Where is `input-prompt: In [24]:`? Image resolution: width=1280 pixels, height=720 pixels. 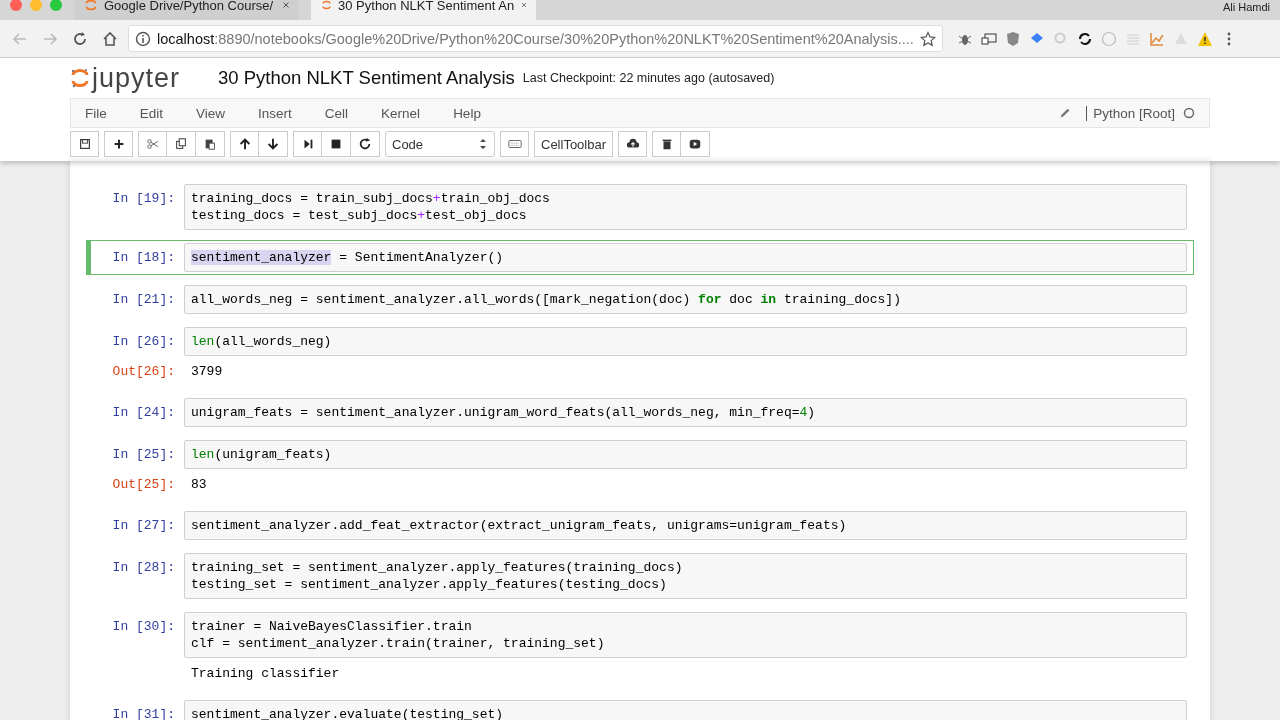 input-prompt: In [24]: is located at coordinates (143, 412).